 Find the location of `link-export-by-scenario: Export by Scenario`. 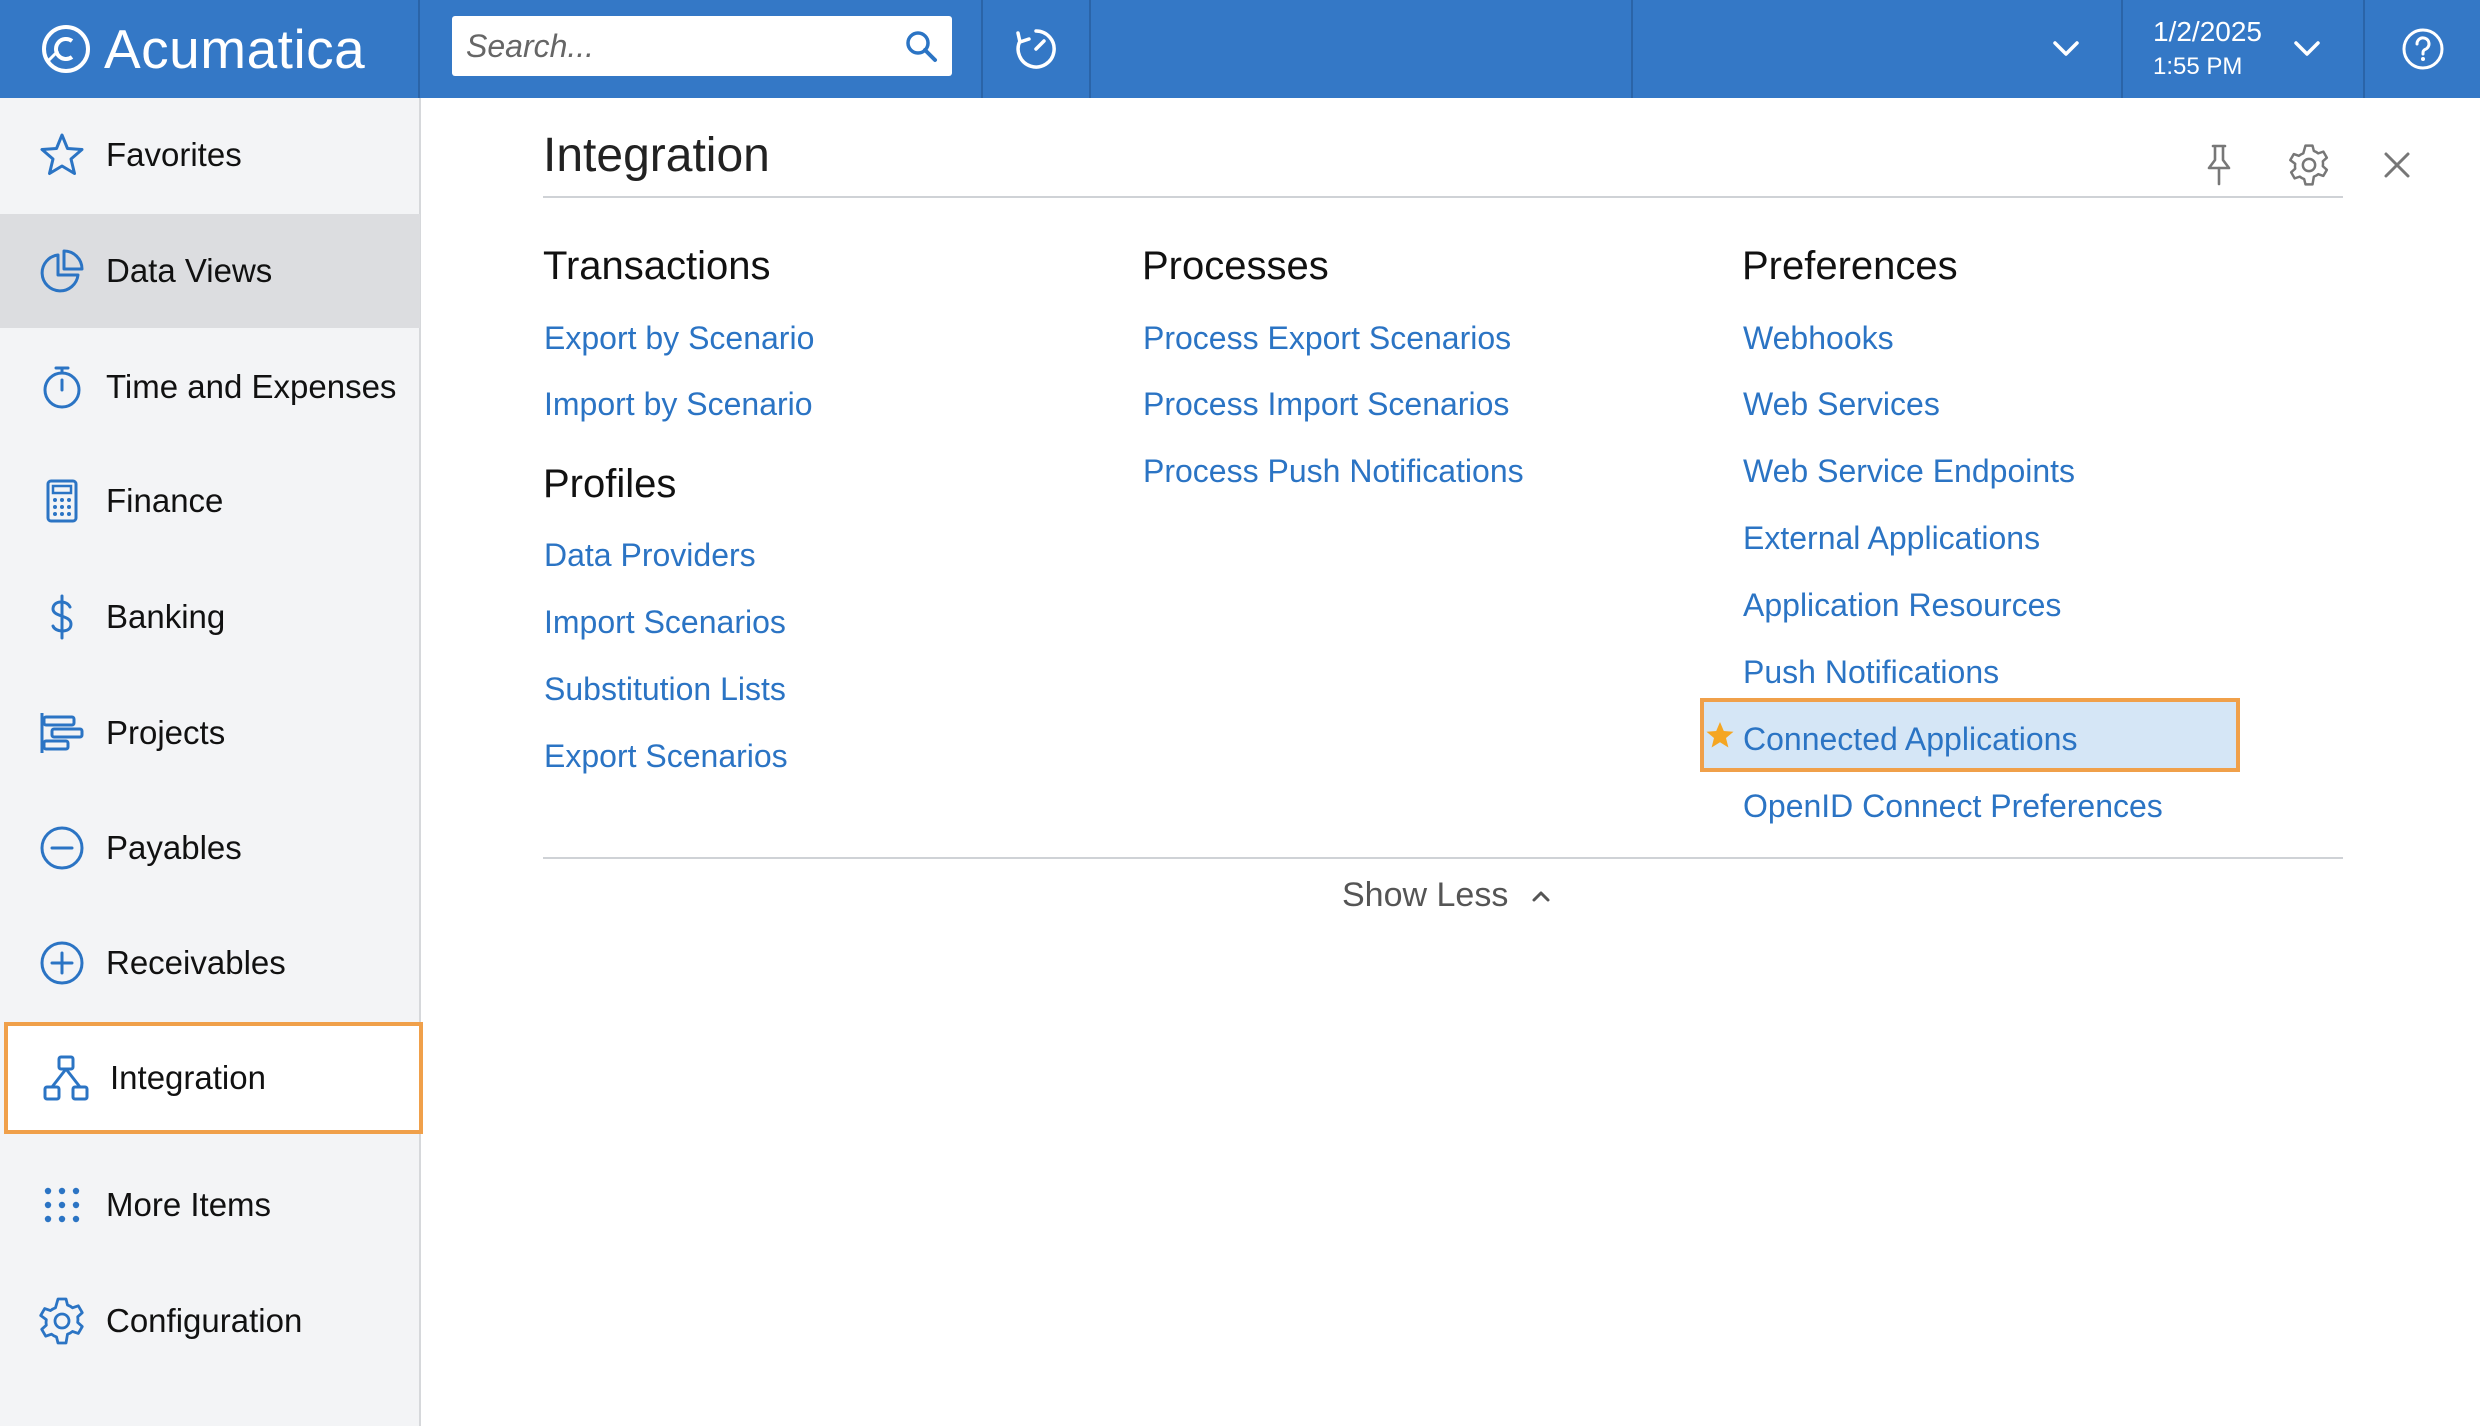

link-export-by-scenario: Export by Scenario is located at coordinates (679, 338).